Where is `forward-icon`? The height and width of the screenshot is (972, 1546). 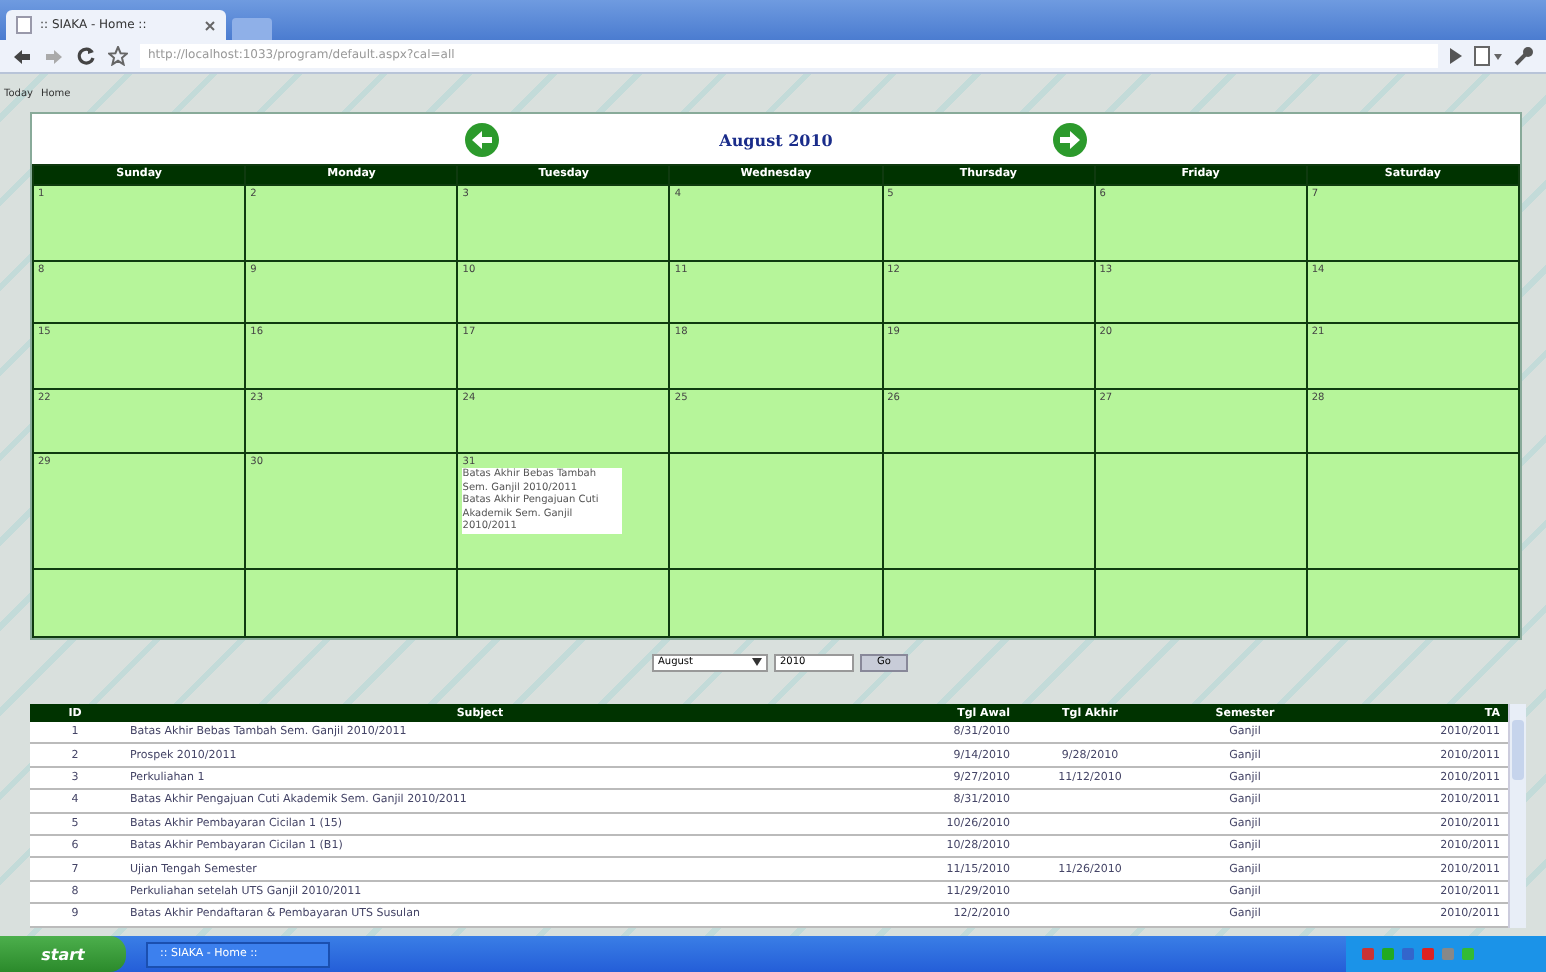 forward-icon is located at coordinates (54, 56).